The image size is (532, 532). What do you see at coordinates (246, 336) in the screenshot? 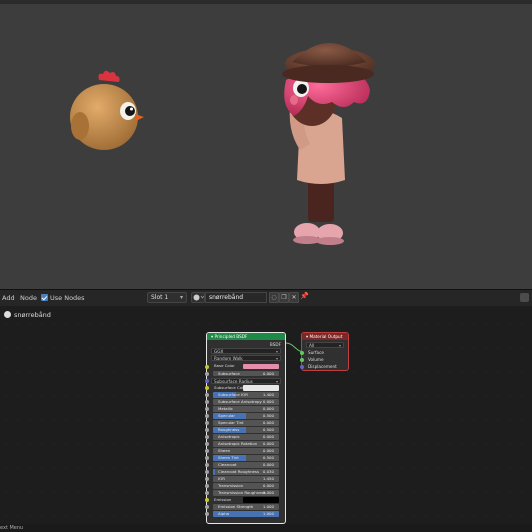
I see `principled-bsdf-header: ▾ Principled BSDF` at bounding box center [246, 336].